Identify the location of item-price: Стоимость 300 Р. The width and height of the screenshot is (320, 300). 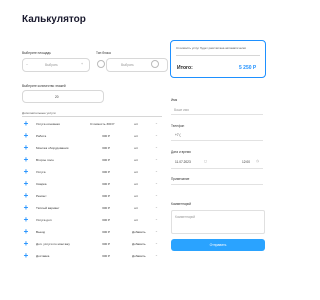
(102, 124).